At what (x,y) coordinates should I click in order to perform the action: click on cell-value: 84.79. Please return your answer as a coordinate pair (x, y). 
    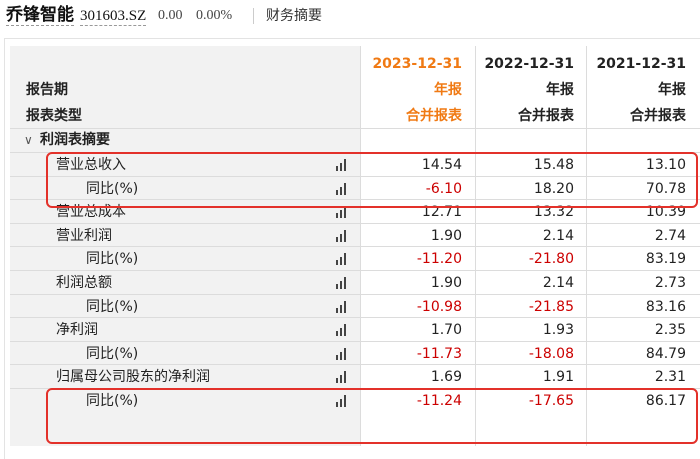
    Looking at the image, I should click on (665, 353).